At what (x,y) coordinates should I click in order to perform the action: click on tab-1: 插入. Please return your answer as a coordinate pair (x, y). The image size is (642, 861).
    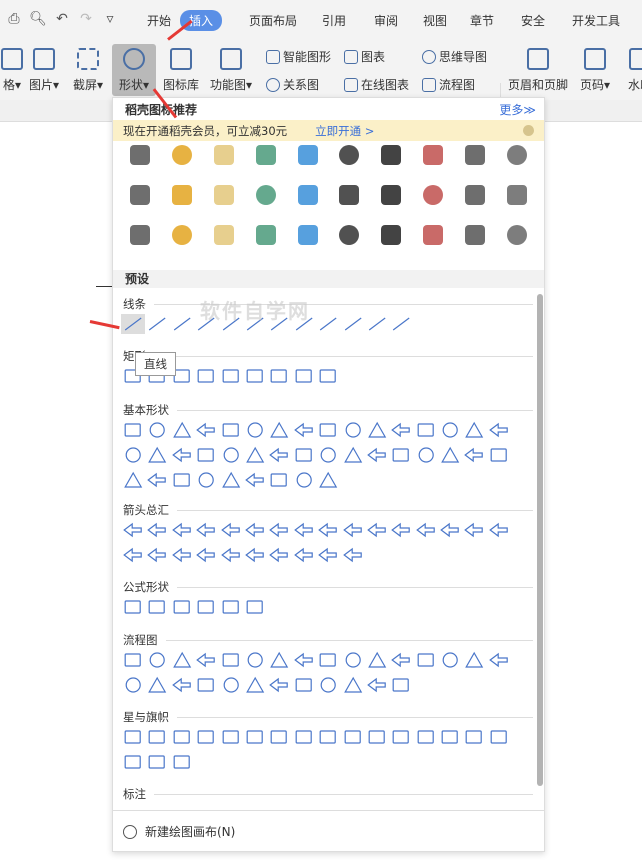
    Looking at the image, I should click on (201, 20).